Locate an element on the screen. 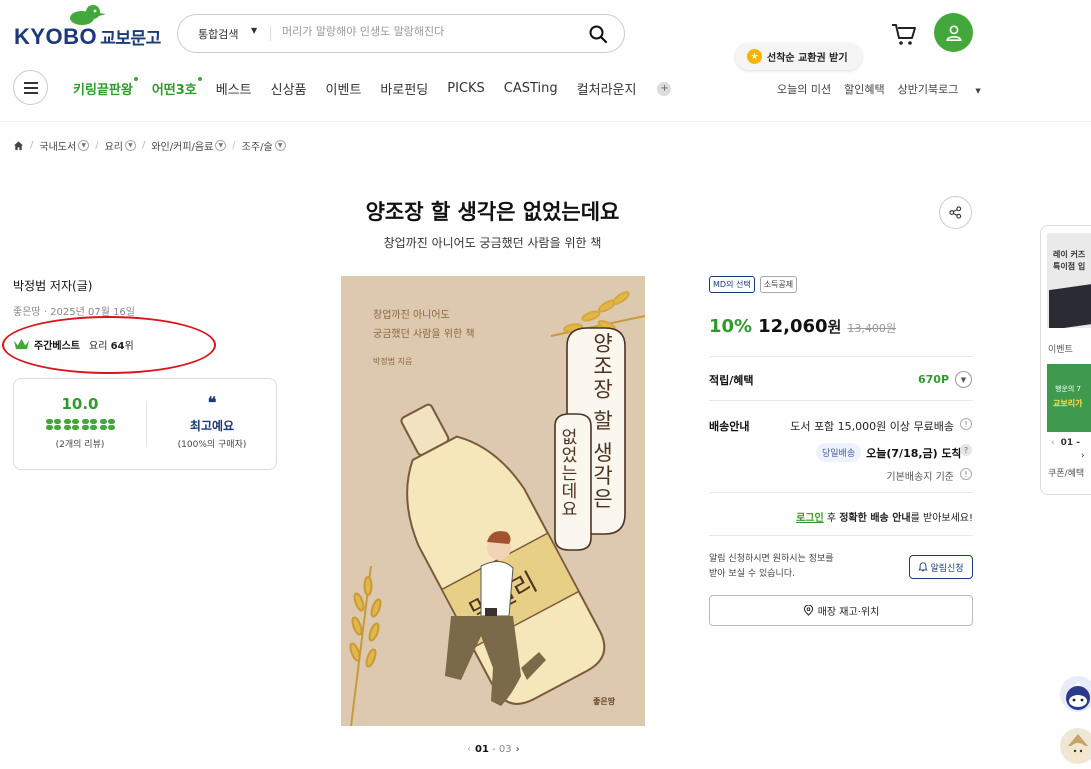  cart-icon is located at coordinates (904, 34).